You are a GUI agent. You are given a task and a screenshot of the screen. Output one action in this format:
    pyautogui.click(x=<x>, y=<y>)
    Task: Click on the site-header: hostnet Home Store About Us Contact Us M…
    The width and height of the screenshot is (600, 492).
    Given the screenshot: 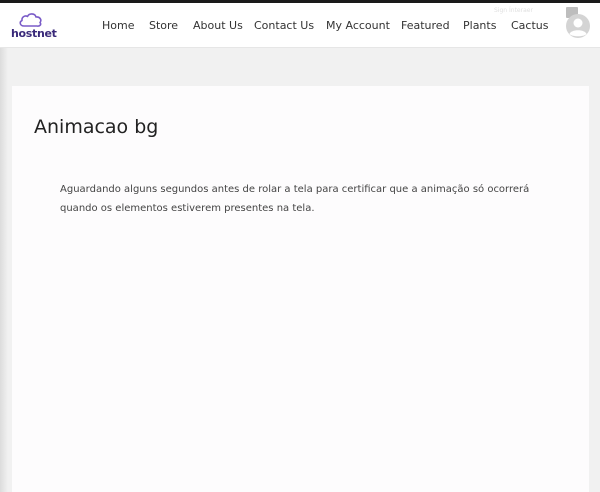 What is the action you would take?
    pyautogui.click(x=300, y=25)
    